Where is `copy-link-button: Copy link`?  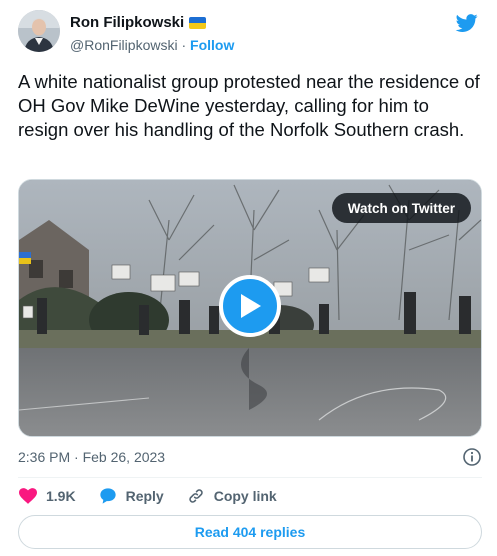
copy-link-button: Copy link is located at coordinates (231, 496).